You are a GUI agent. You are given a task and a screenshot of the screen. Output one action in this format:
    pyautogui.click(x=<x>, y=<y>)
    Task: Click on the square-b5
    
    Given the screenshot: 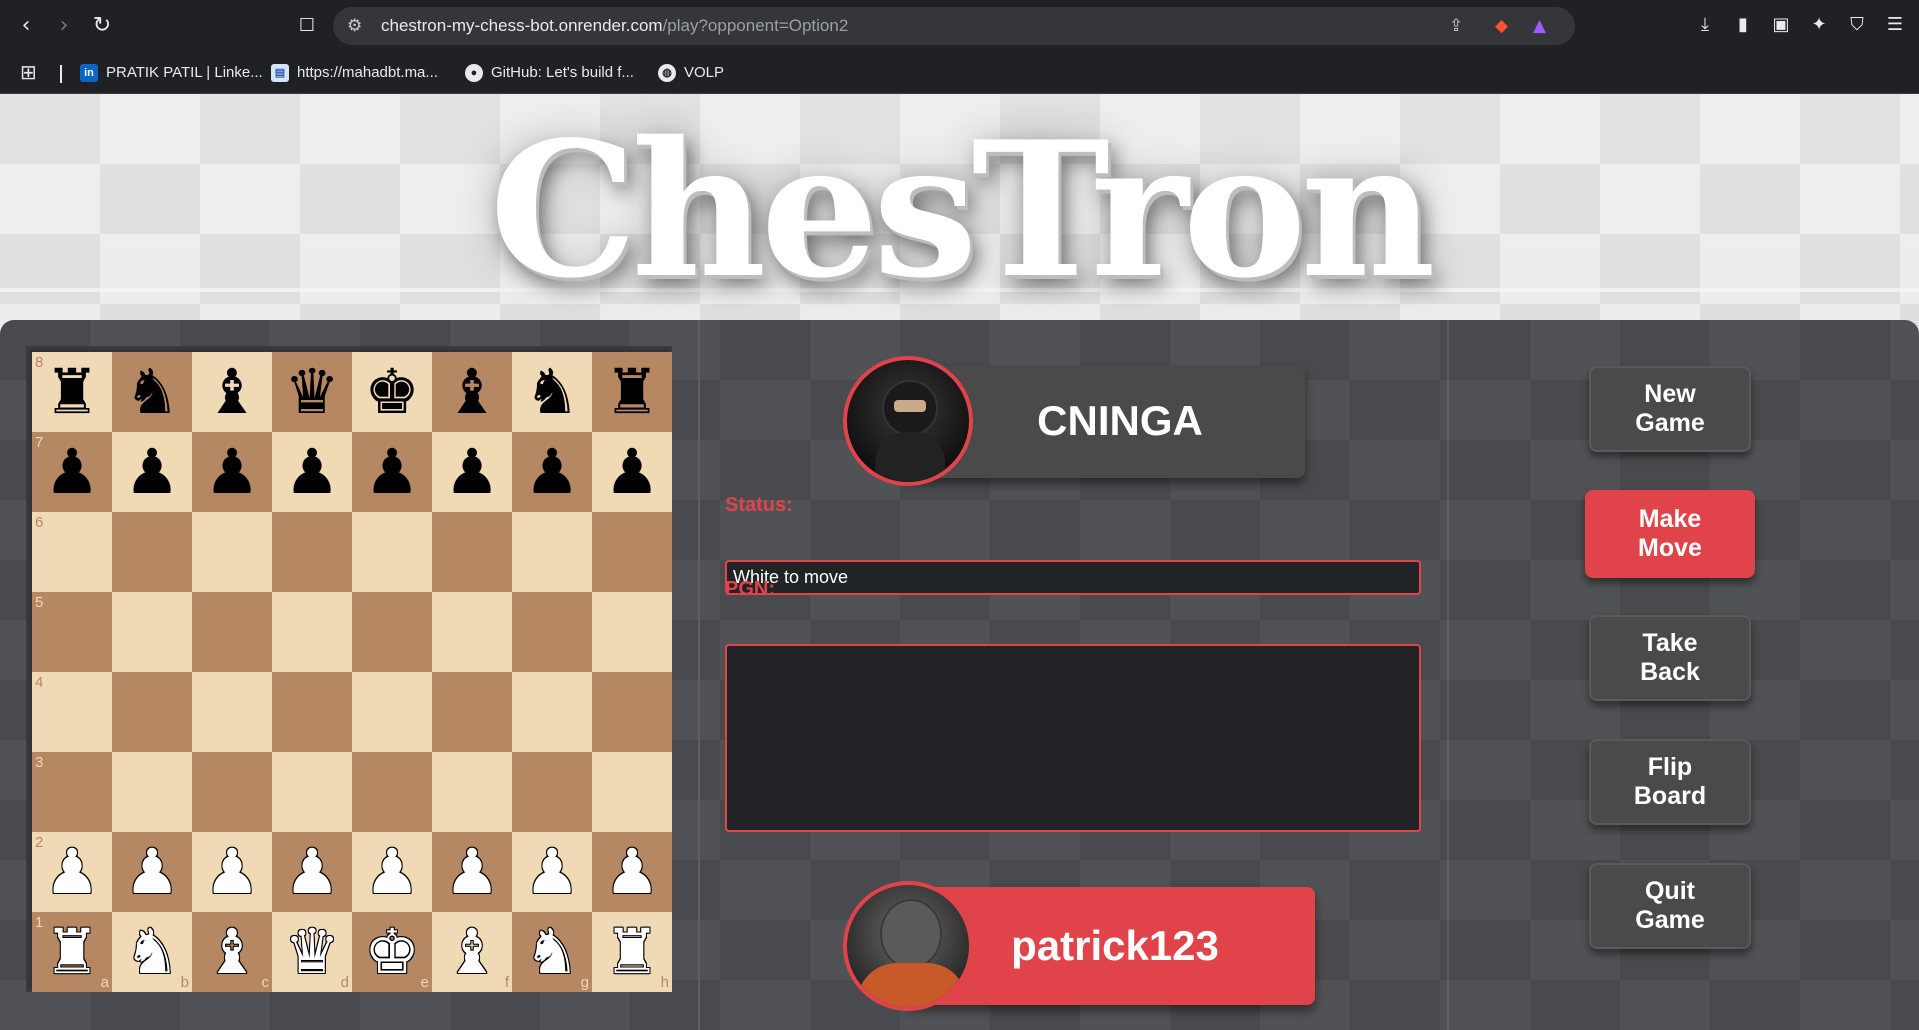 What is the action you would take?
    pyautogui.click(x=152, y=632)
    